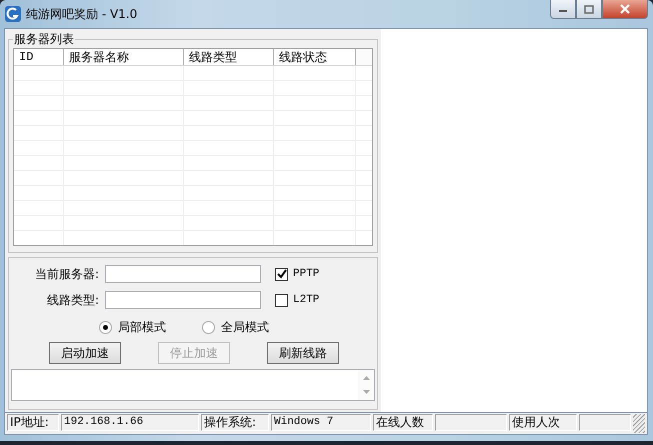  Describe the element at coordinates (130, 422) in the screenshot. I see `status-value: 192.168.1.66` at that location.